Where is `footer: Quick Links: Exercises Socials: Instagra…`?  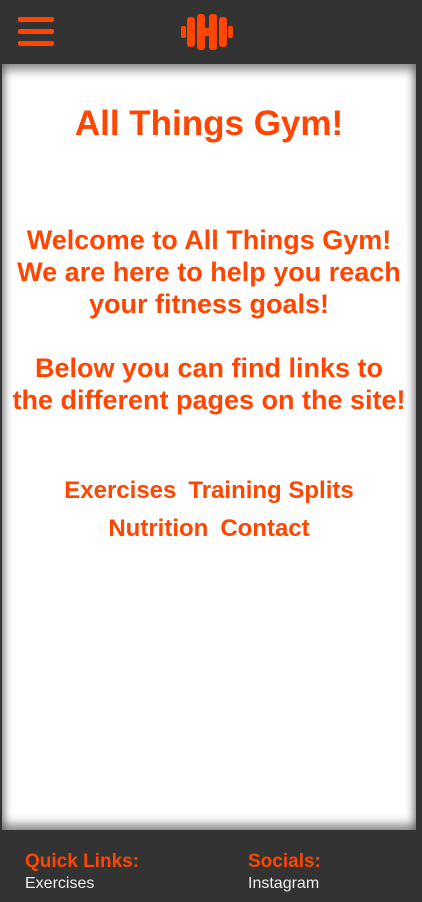
footer: Quick Links: Exercises Socials: Instagra… is located at coordinates (211, 866).